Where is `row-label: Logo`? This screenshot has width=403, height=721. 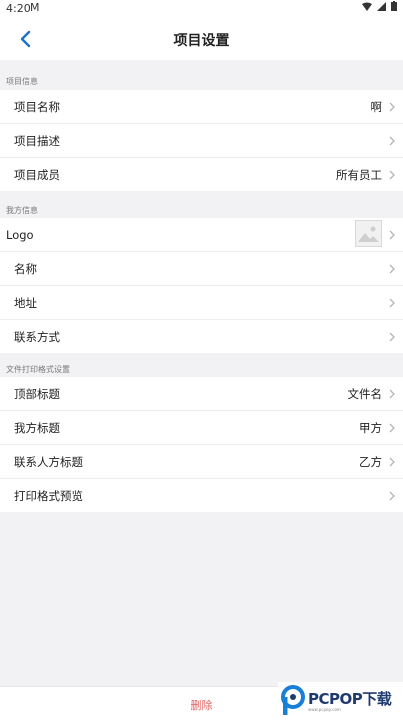 row-label: Logo is located at coordinates (20, 234).